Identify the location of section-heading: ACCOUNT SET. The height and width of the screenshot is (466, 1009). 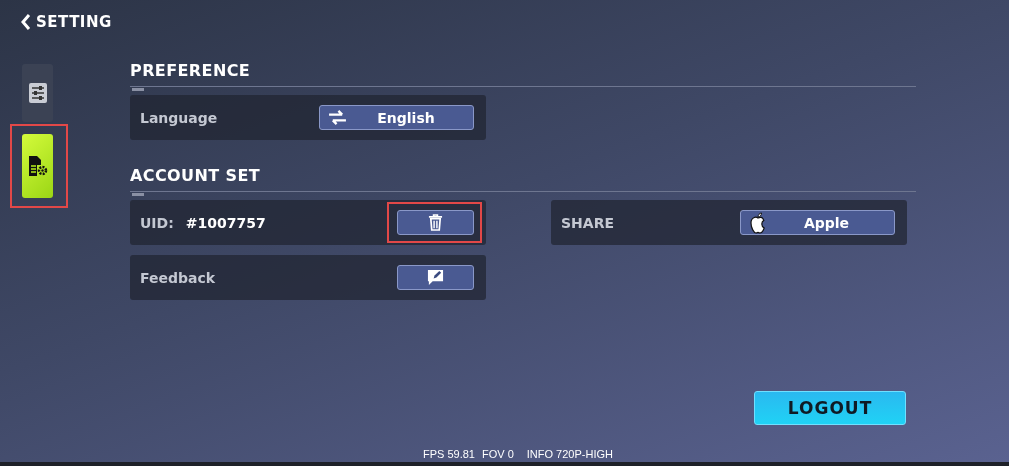
(196, 175).